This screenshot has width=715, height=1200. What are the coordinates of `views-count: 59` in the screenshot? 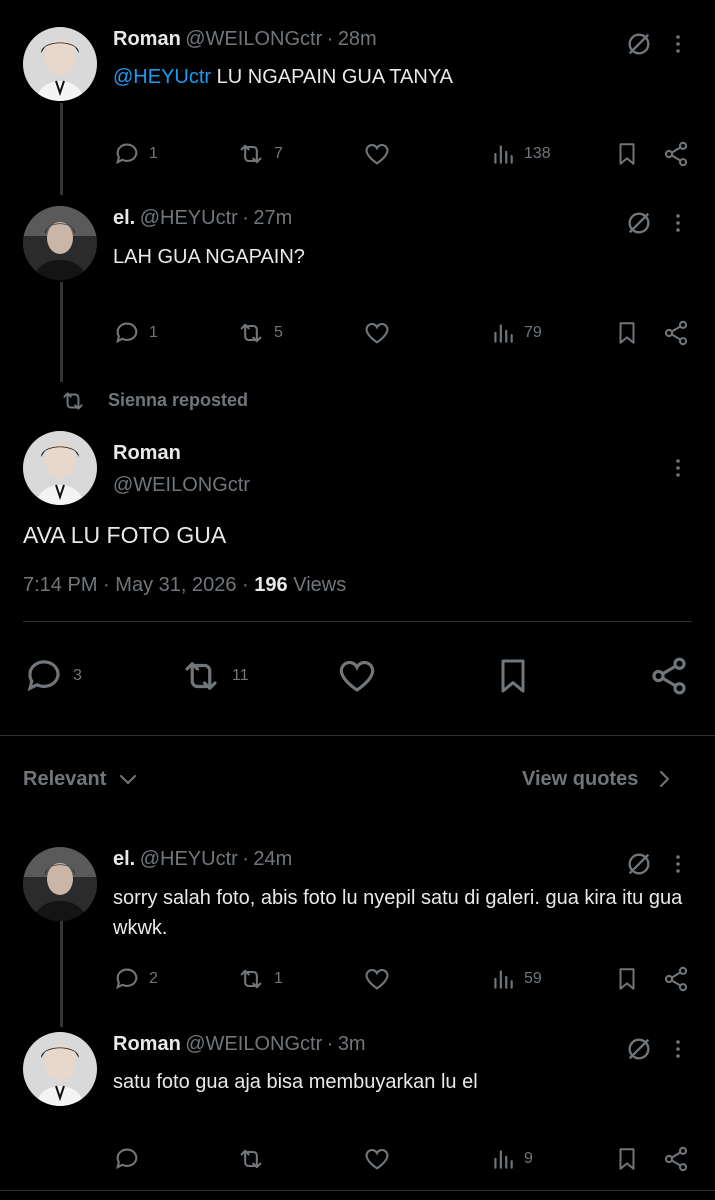 It's located at (533, 978).